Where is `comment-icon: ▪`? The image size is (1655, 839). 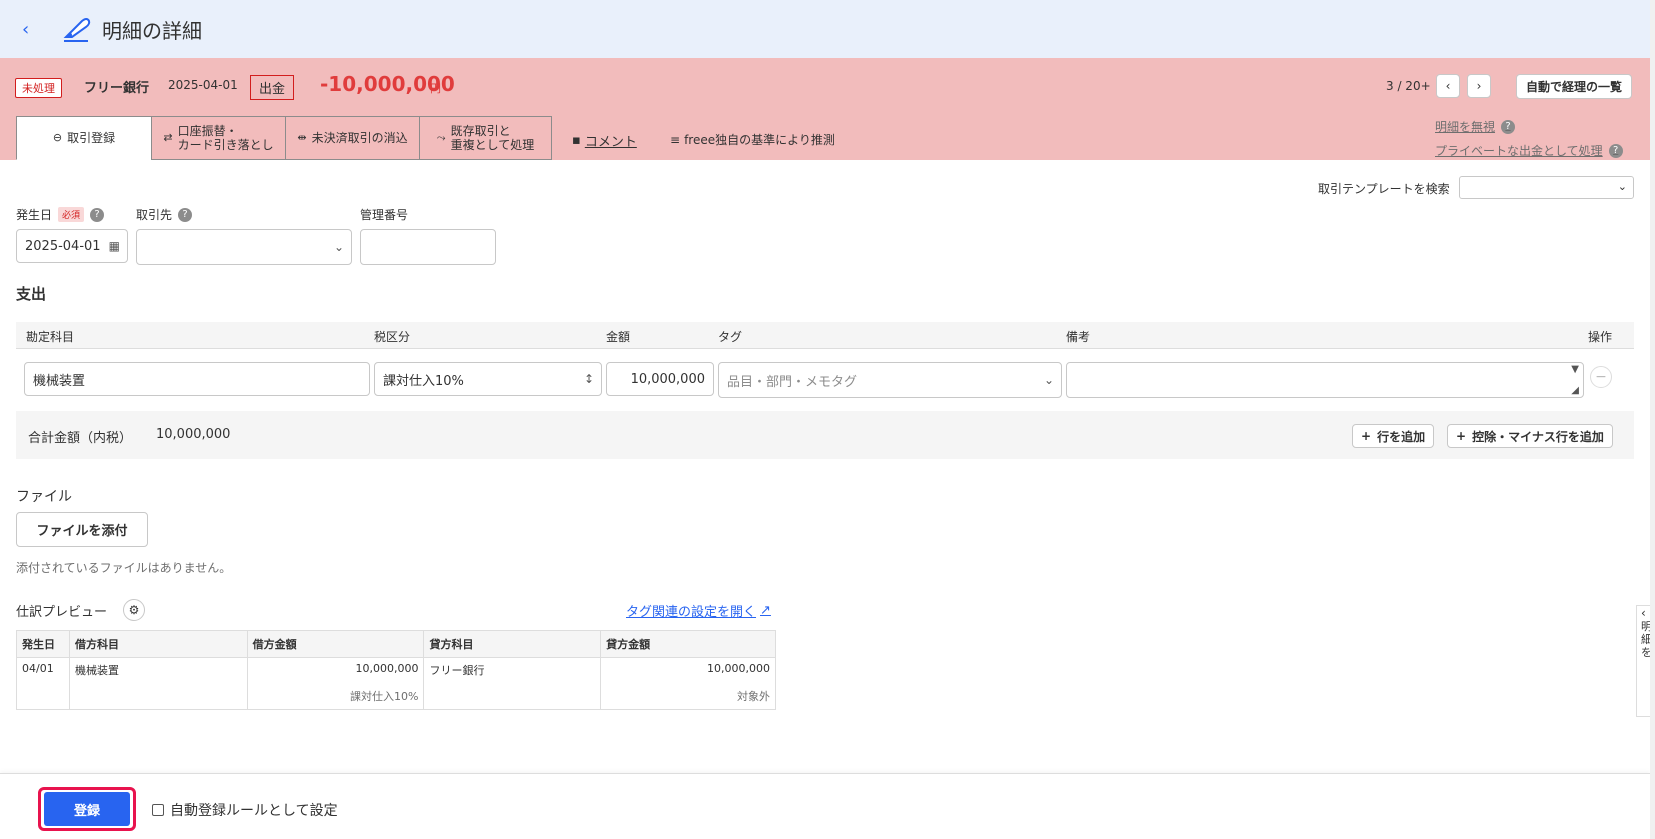
comment-icon: ▪ is located at coordinates (576, 140).